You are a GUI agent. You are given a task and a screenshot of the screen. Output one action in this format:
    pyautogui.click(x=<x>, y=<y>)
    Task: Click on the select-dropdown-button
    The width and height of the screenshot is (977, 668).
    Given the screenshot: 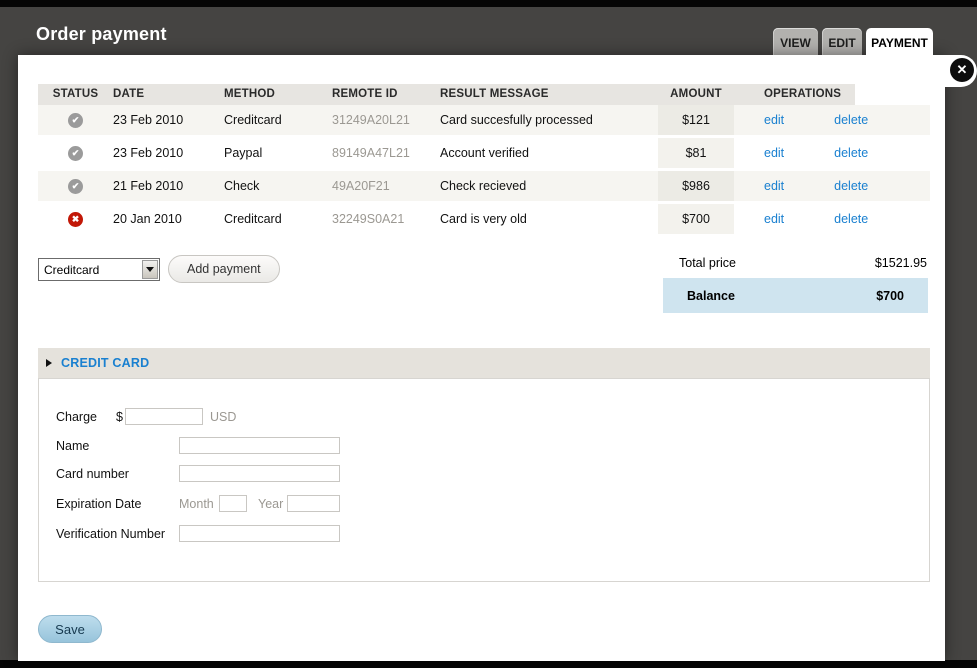 What is the action you would take?
    pyautogui.click(x=150, y=269)
    